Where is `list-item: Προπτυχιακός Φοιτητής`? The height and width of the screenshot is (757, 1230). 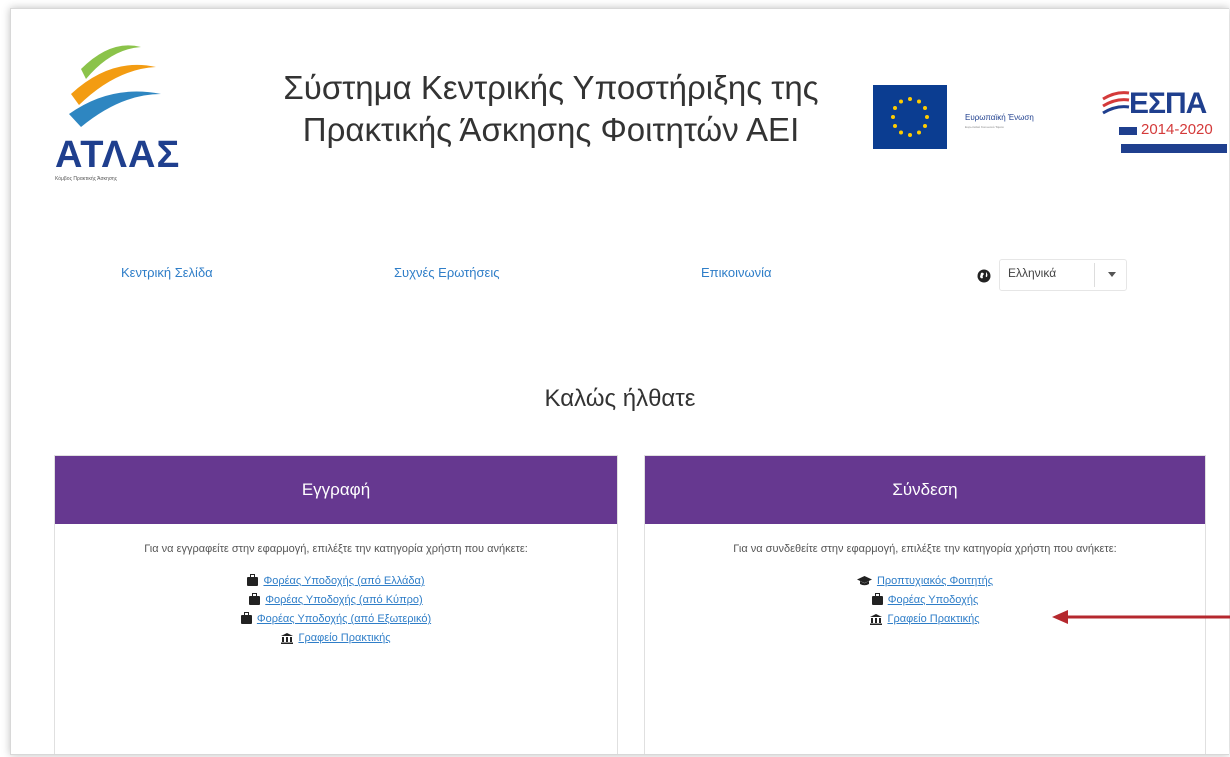 list-item: Προπτυχιακός Φοιτητής is located at coordinates (925, 581).